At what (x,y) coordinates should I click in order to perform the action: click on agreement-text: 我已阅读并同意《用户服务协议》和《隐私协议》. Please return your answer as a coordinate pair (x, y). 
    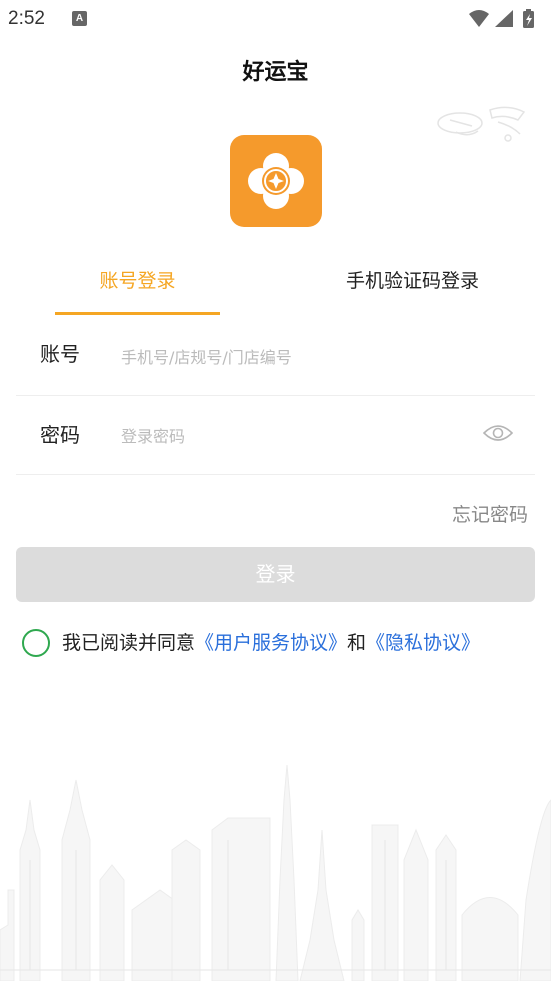
    Looking at the image, I should click on (271, 643).